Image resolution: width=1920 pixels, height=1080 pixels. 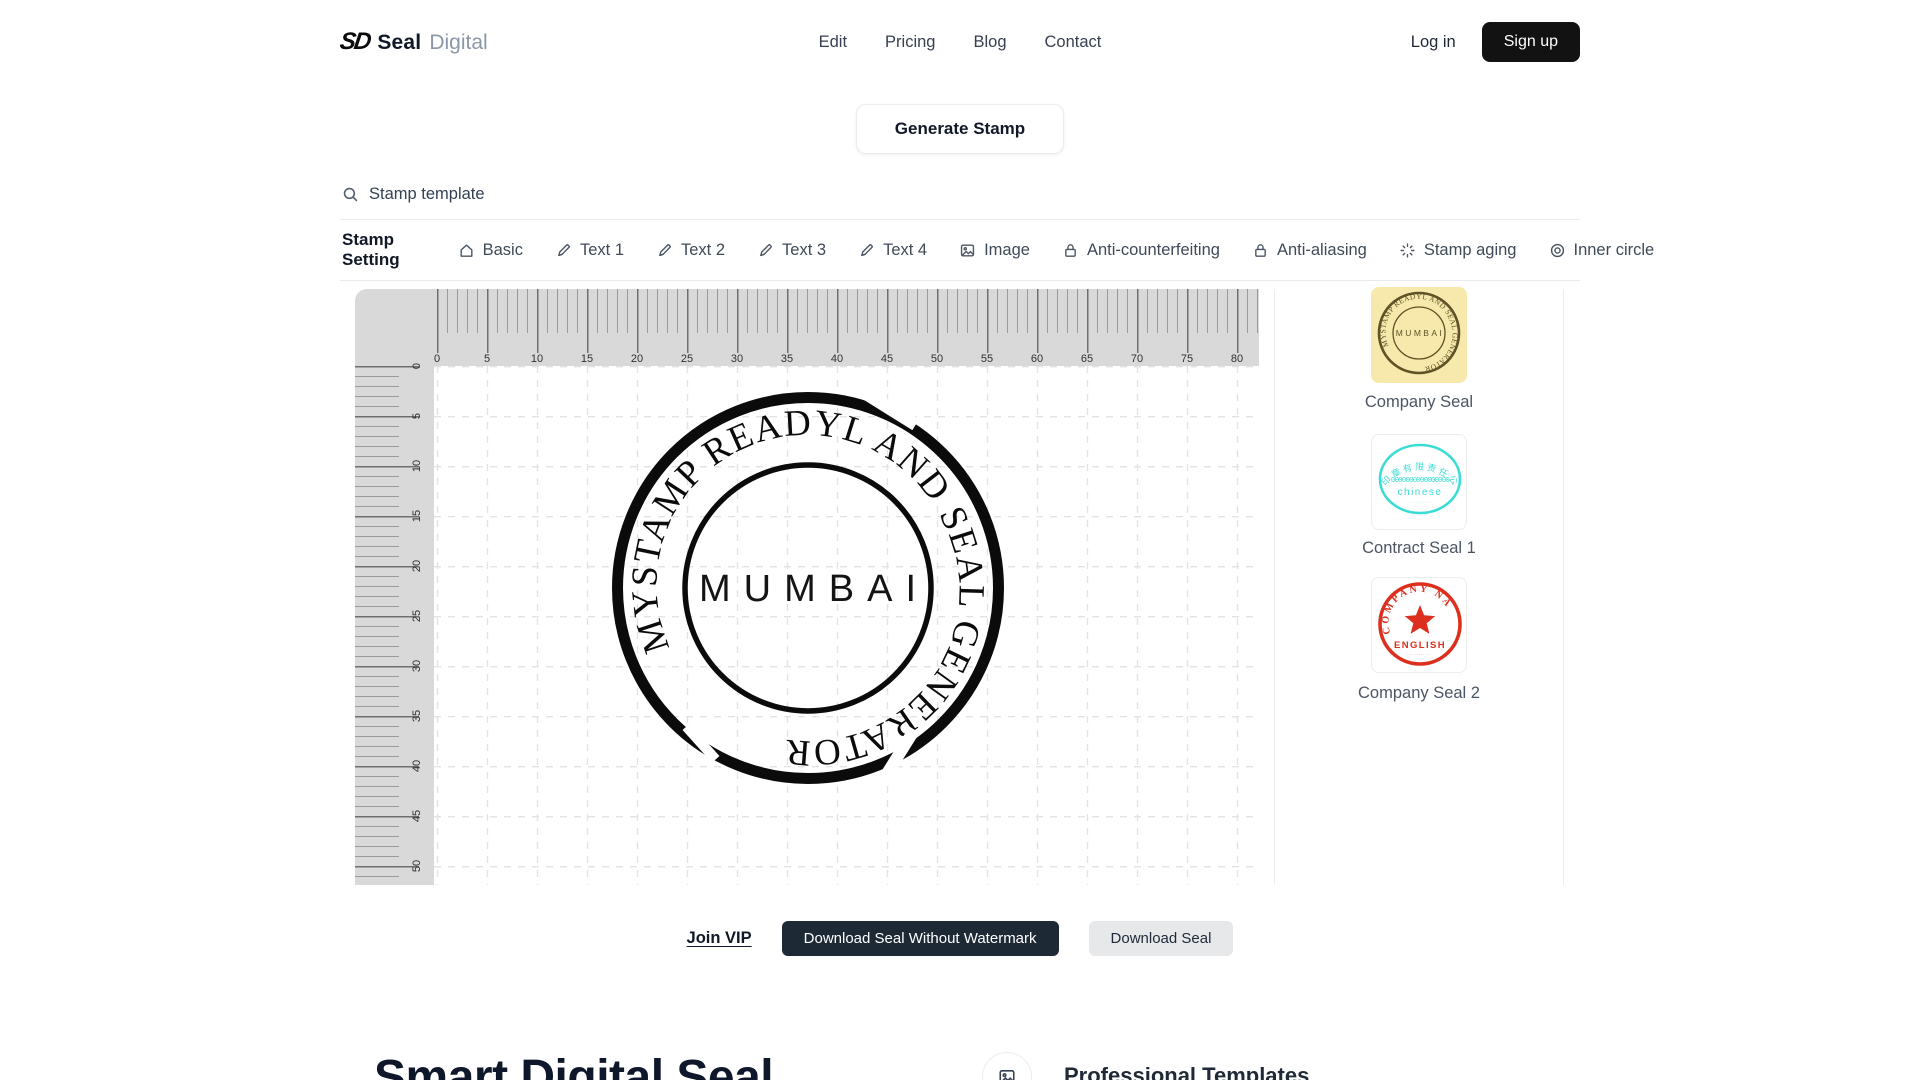 I want to click on login-link: Log in, so click(x=1433, y=42).